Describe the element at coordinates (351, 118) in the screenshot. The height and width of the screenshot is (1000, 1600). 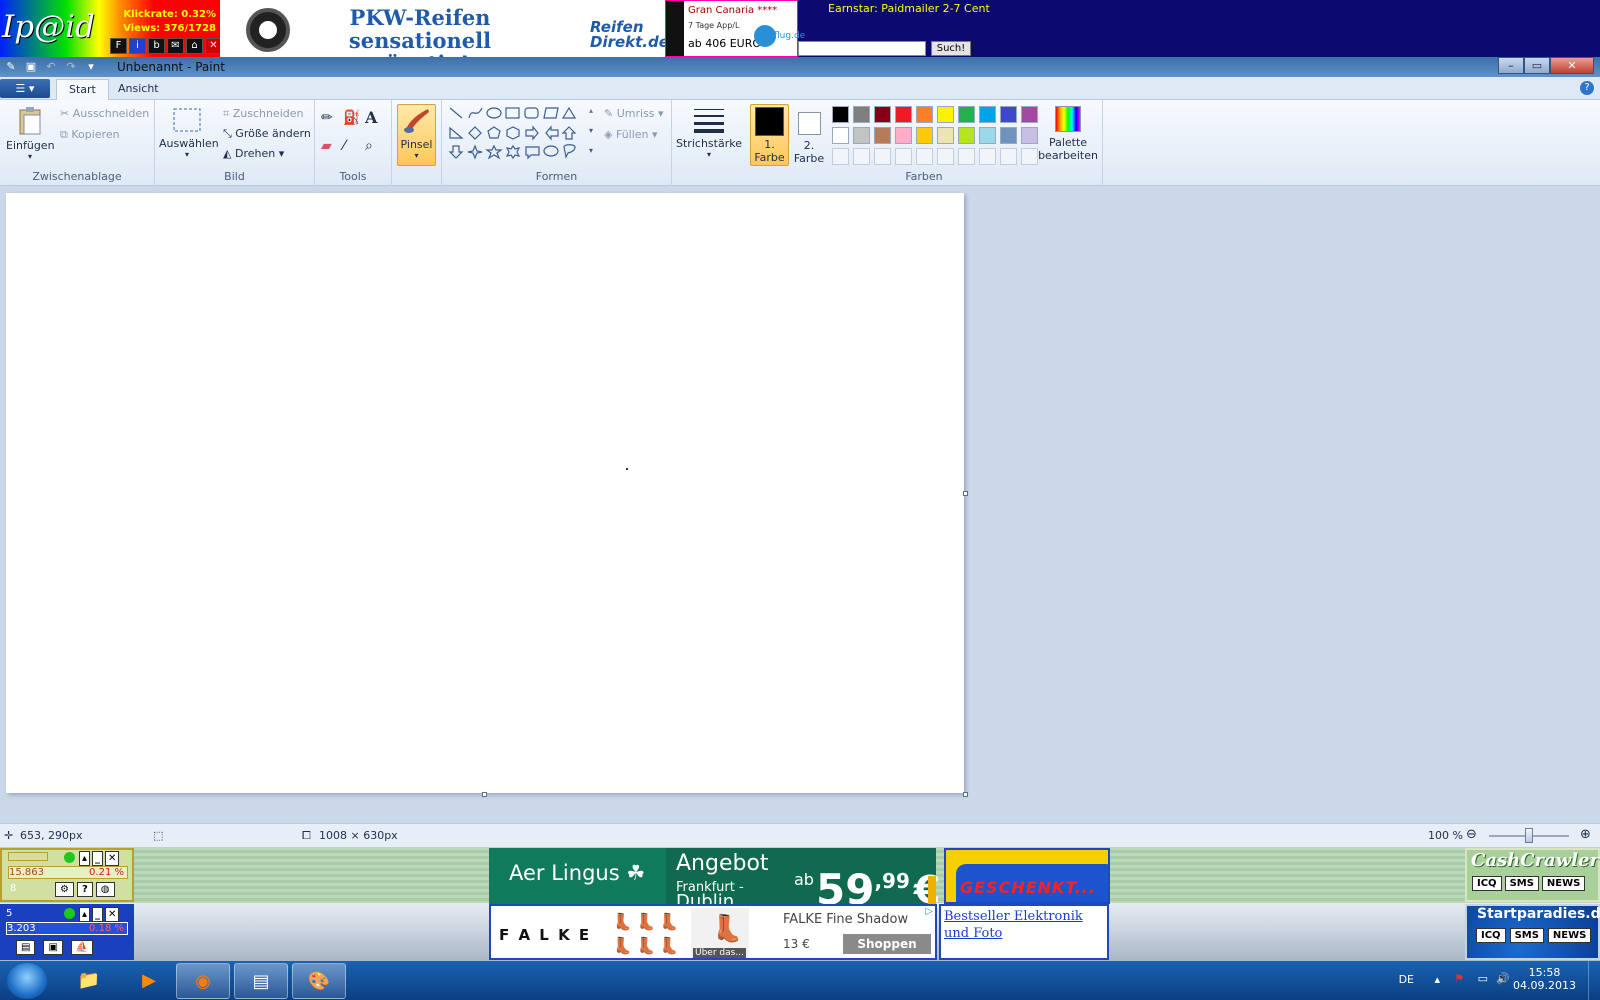
I see `fill-bucket-icon: ⛽` at that location.